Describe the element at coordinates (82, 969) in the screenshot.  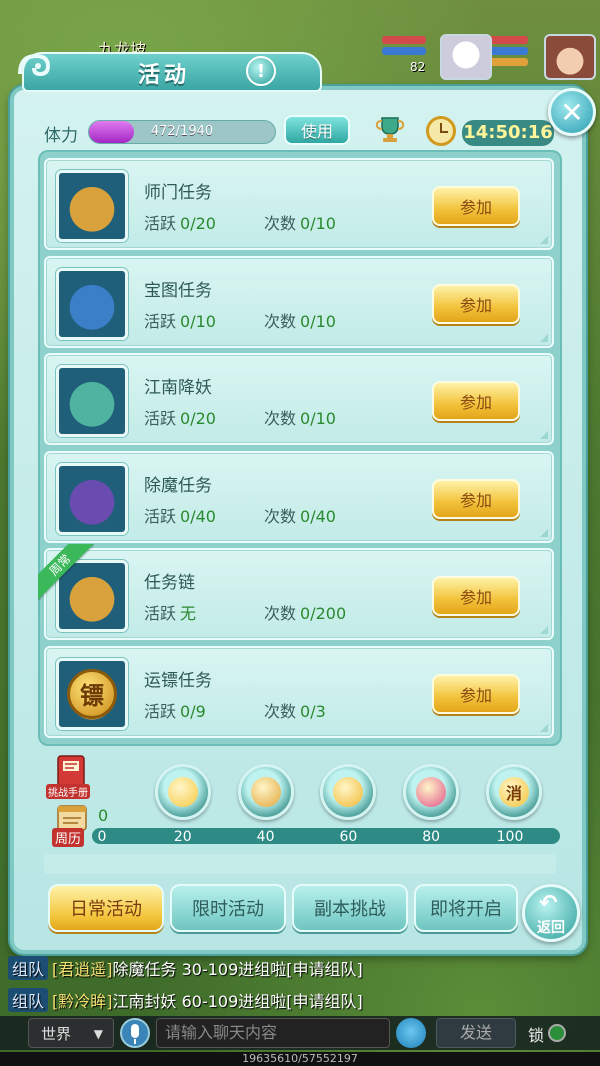
I see `chat-player-name: [君逍遥]` at that location.